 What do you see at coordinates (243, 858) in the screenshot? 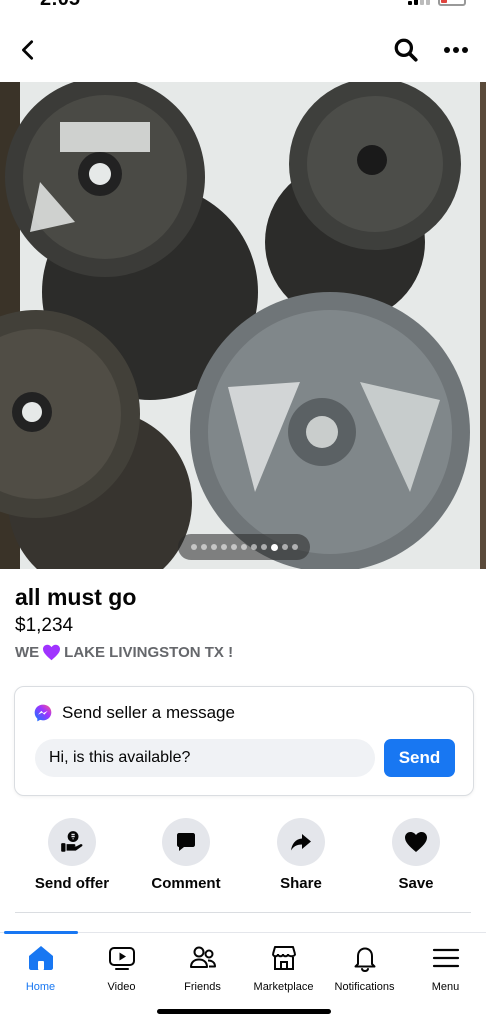
I see `listing-actions: Send offer Comment Share Save` at bounding box center [243, 858].